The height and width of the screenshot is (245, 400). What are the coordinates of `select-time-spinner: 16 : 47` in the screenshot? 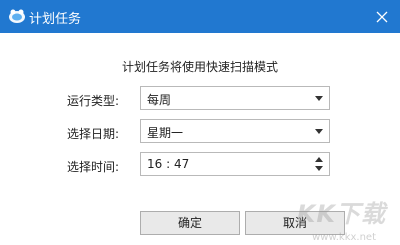 It's located at (235, 164).